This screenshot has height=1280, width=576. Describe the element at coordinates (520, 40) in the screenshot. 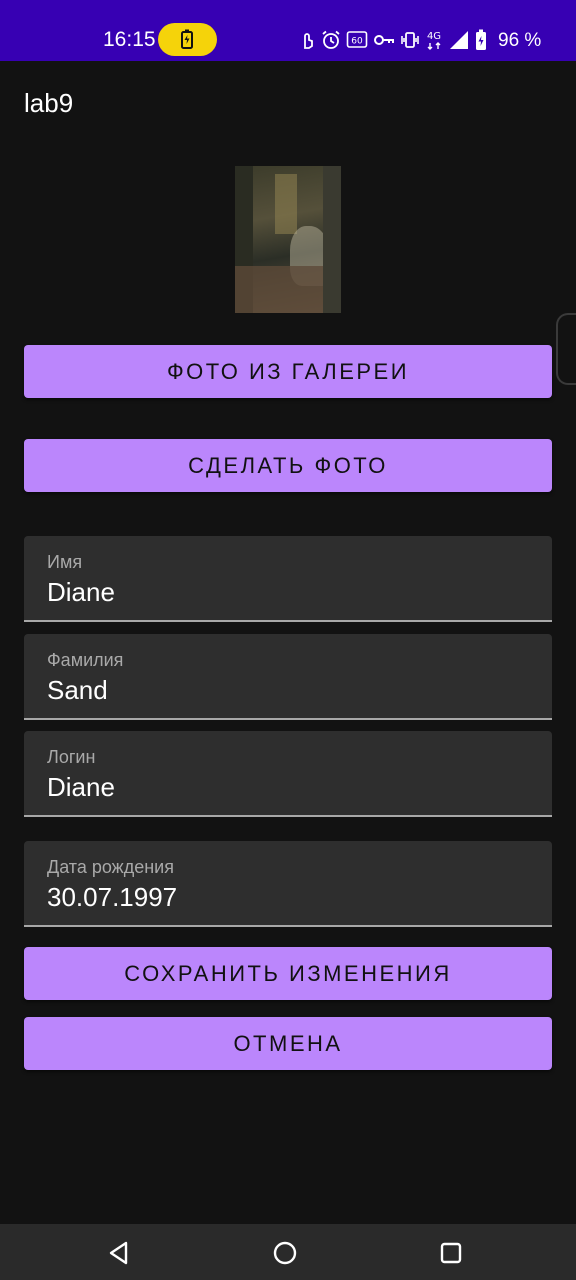

I see `battery-percent: 96 %` at that location.